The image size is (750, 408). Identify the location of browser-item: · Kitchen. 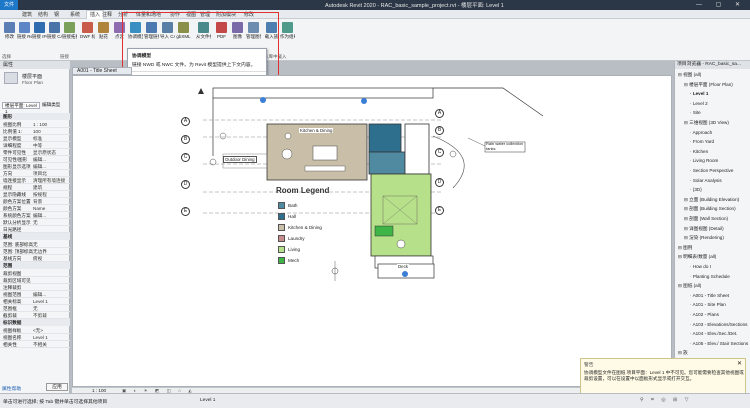
(699, 152).